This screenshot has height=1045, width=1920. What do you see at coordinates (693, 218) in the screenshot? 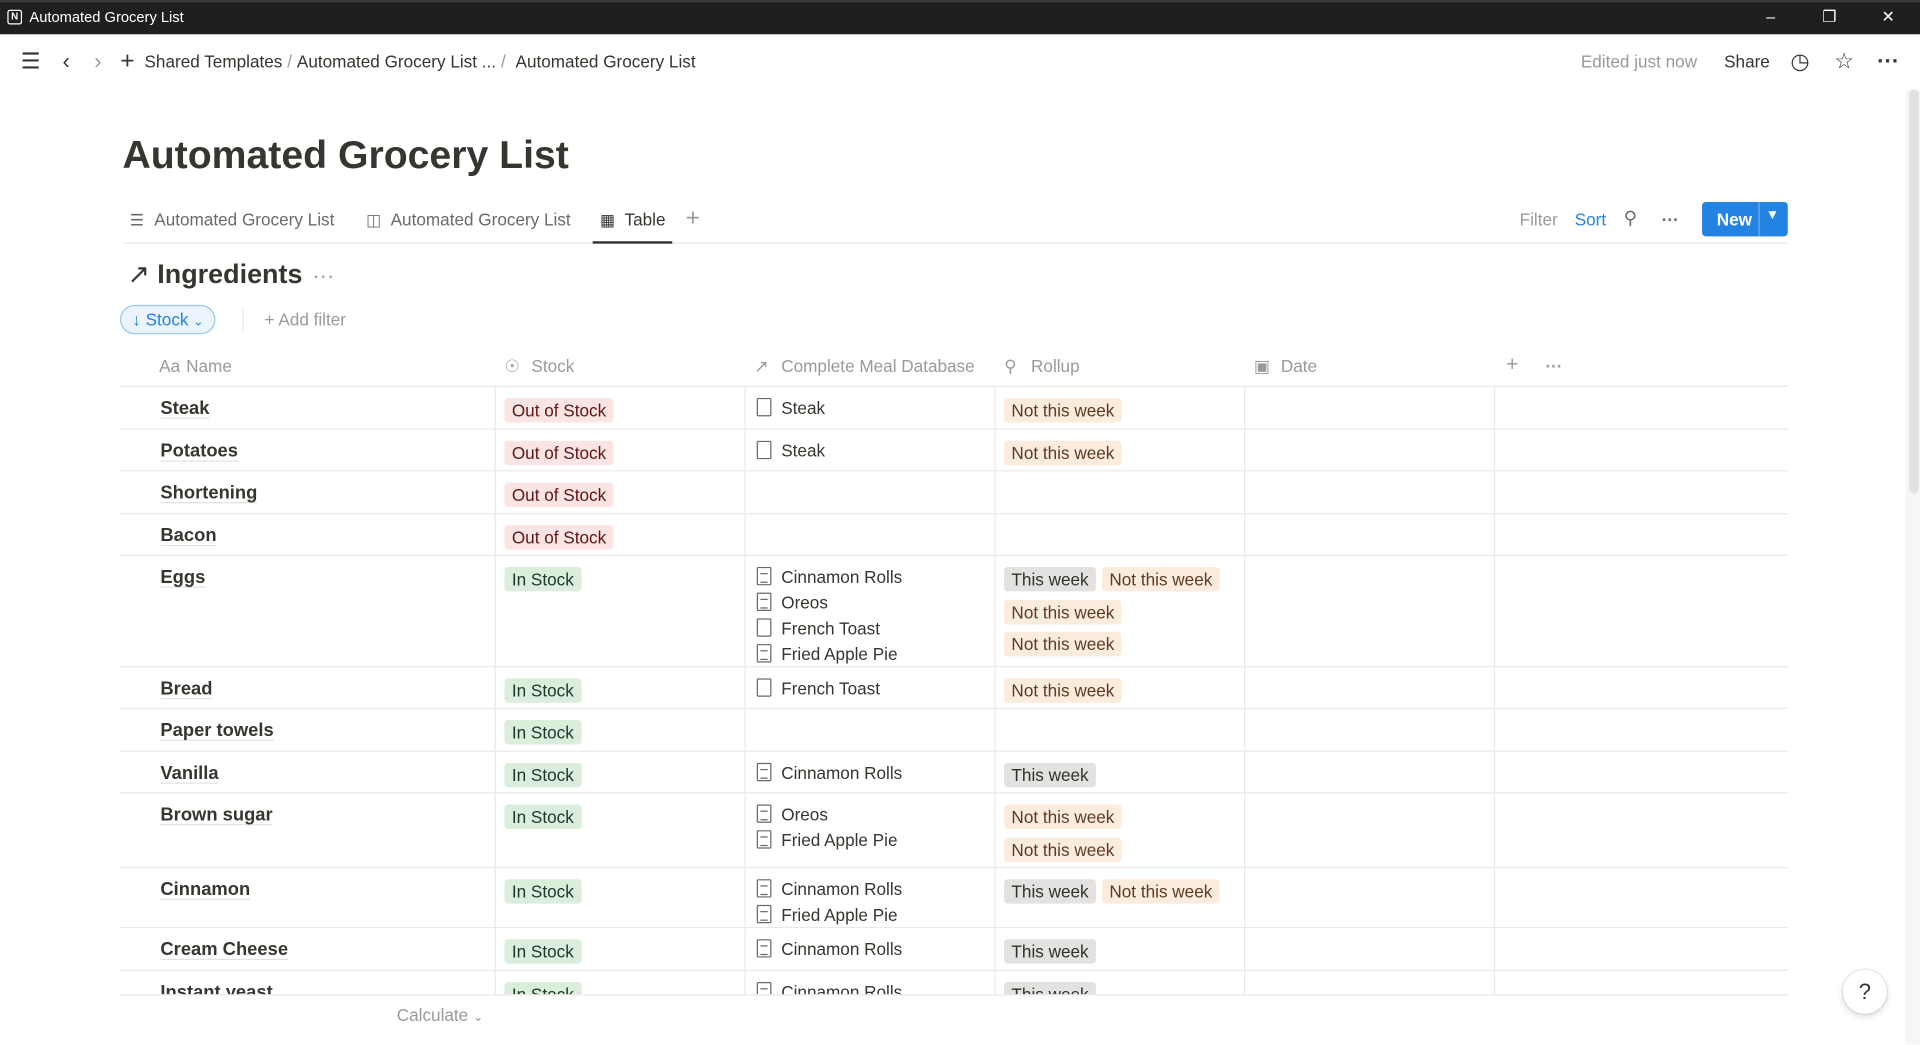
I see `add-view-icon: +` at bounding box center [693, 218].